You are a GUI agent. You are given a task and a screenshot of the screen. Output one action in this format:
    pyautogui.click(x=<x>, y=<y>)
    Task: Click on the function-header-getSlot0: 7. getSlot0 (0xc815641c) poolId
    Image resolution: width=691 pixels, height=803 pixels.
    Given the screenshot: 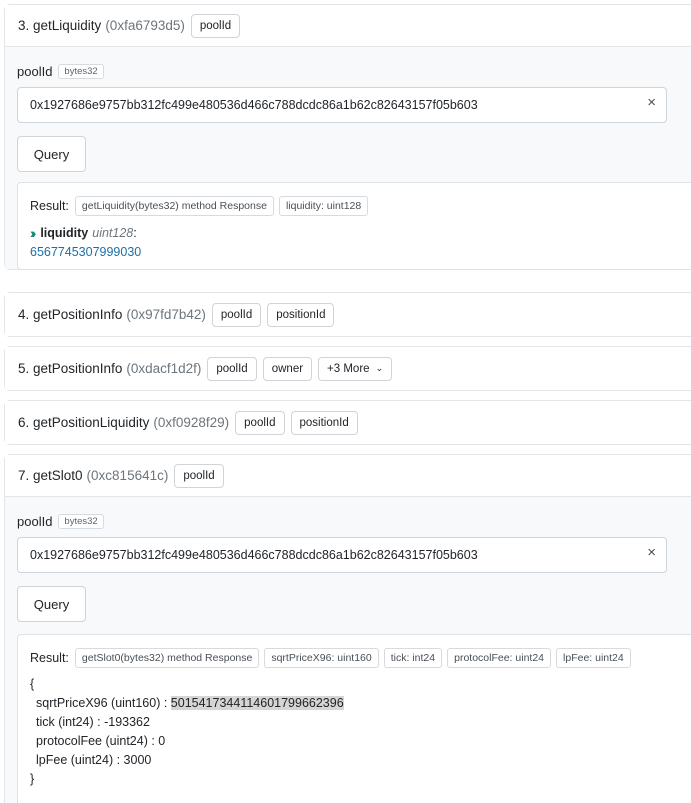 What is the action you would take?
    pyautogui.click(x=348, y=476)
    